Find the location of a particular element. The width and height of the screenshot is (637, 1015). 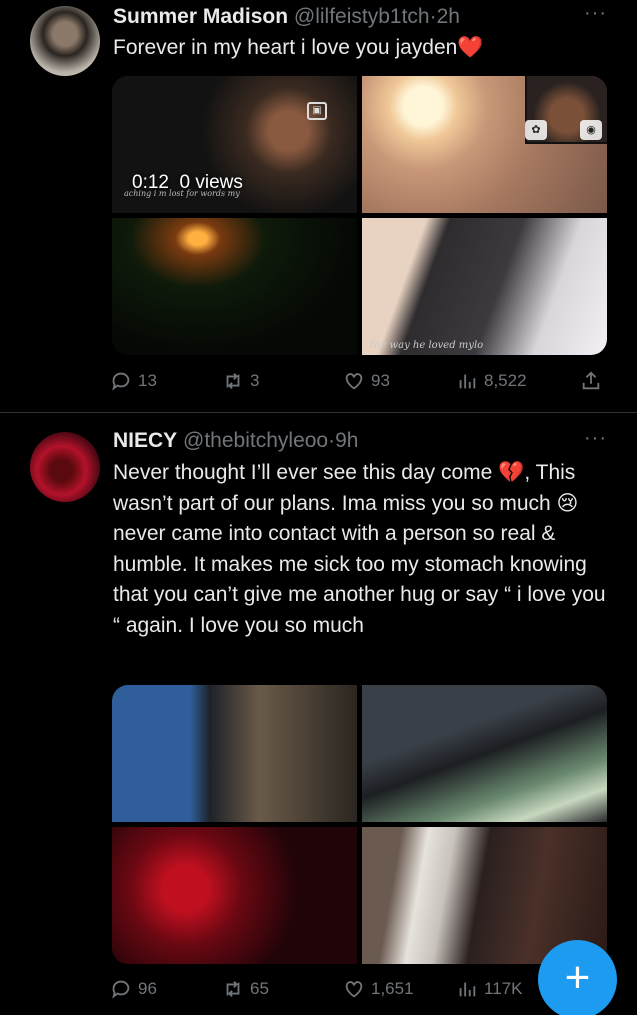

reply-count: 13 is located at coordinates (147, 380).